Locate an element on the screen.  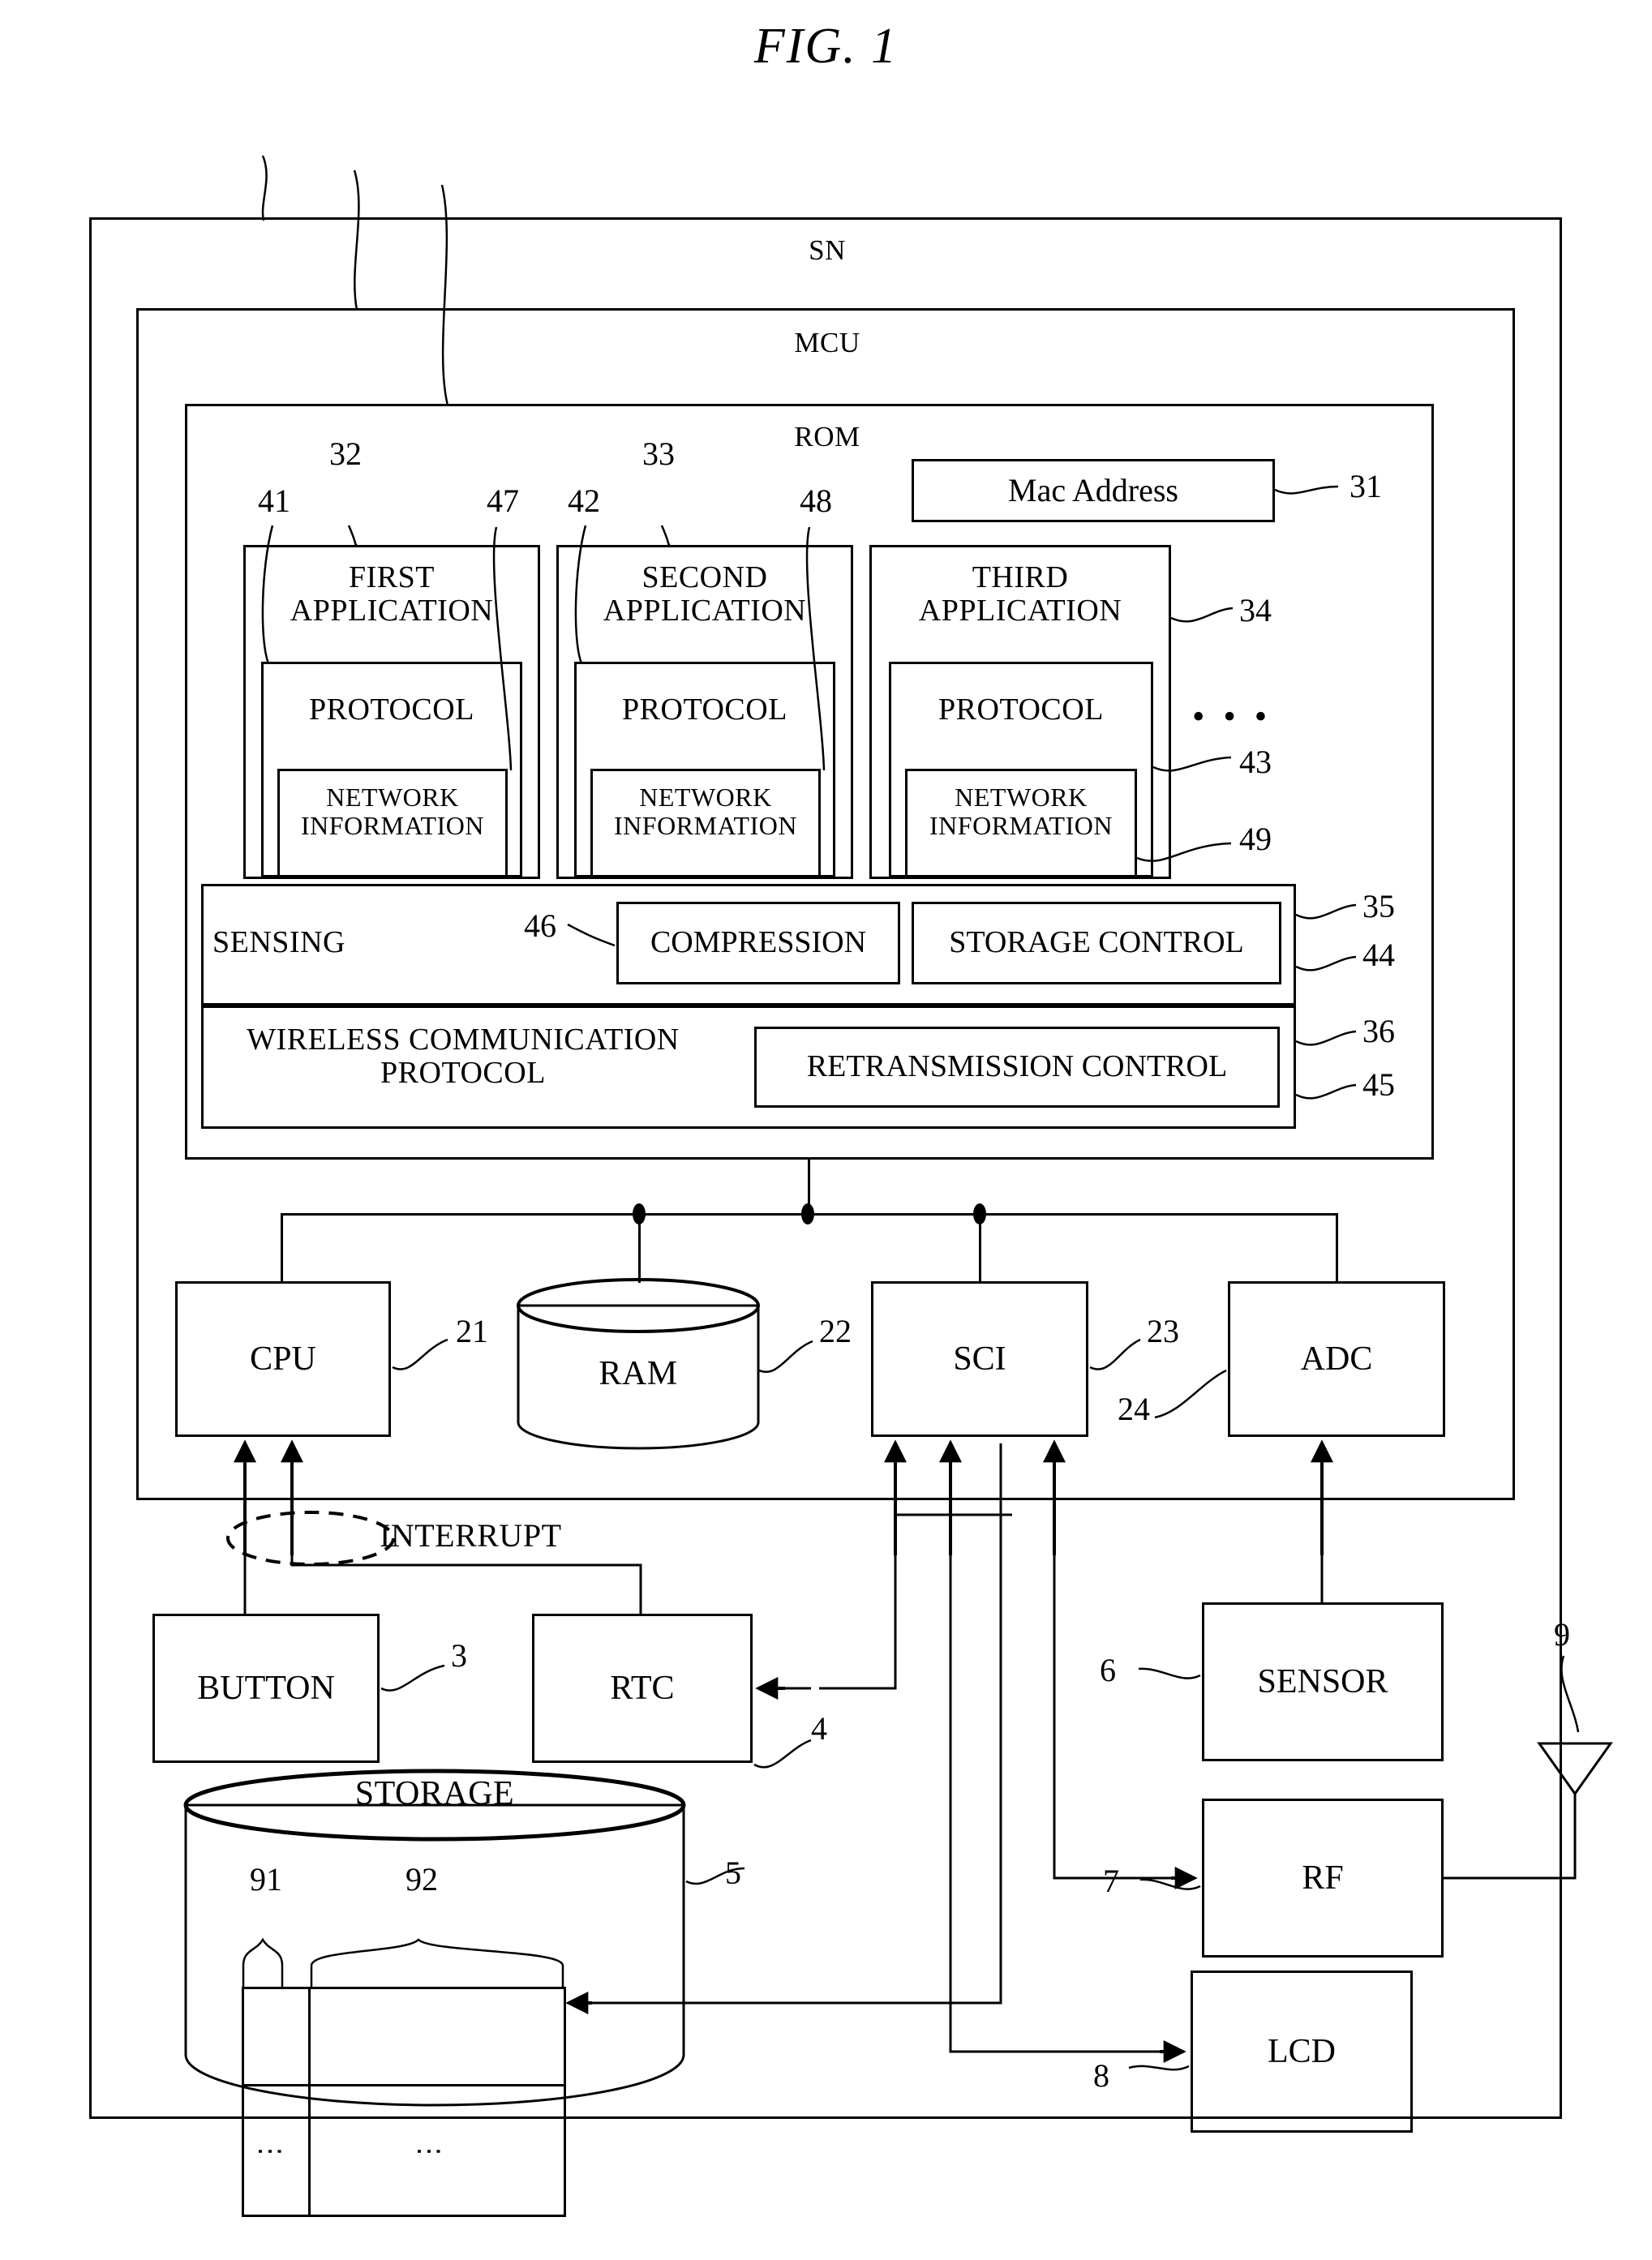
rf-box: RF is located at coordinates (1323, 1878).